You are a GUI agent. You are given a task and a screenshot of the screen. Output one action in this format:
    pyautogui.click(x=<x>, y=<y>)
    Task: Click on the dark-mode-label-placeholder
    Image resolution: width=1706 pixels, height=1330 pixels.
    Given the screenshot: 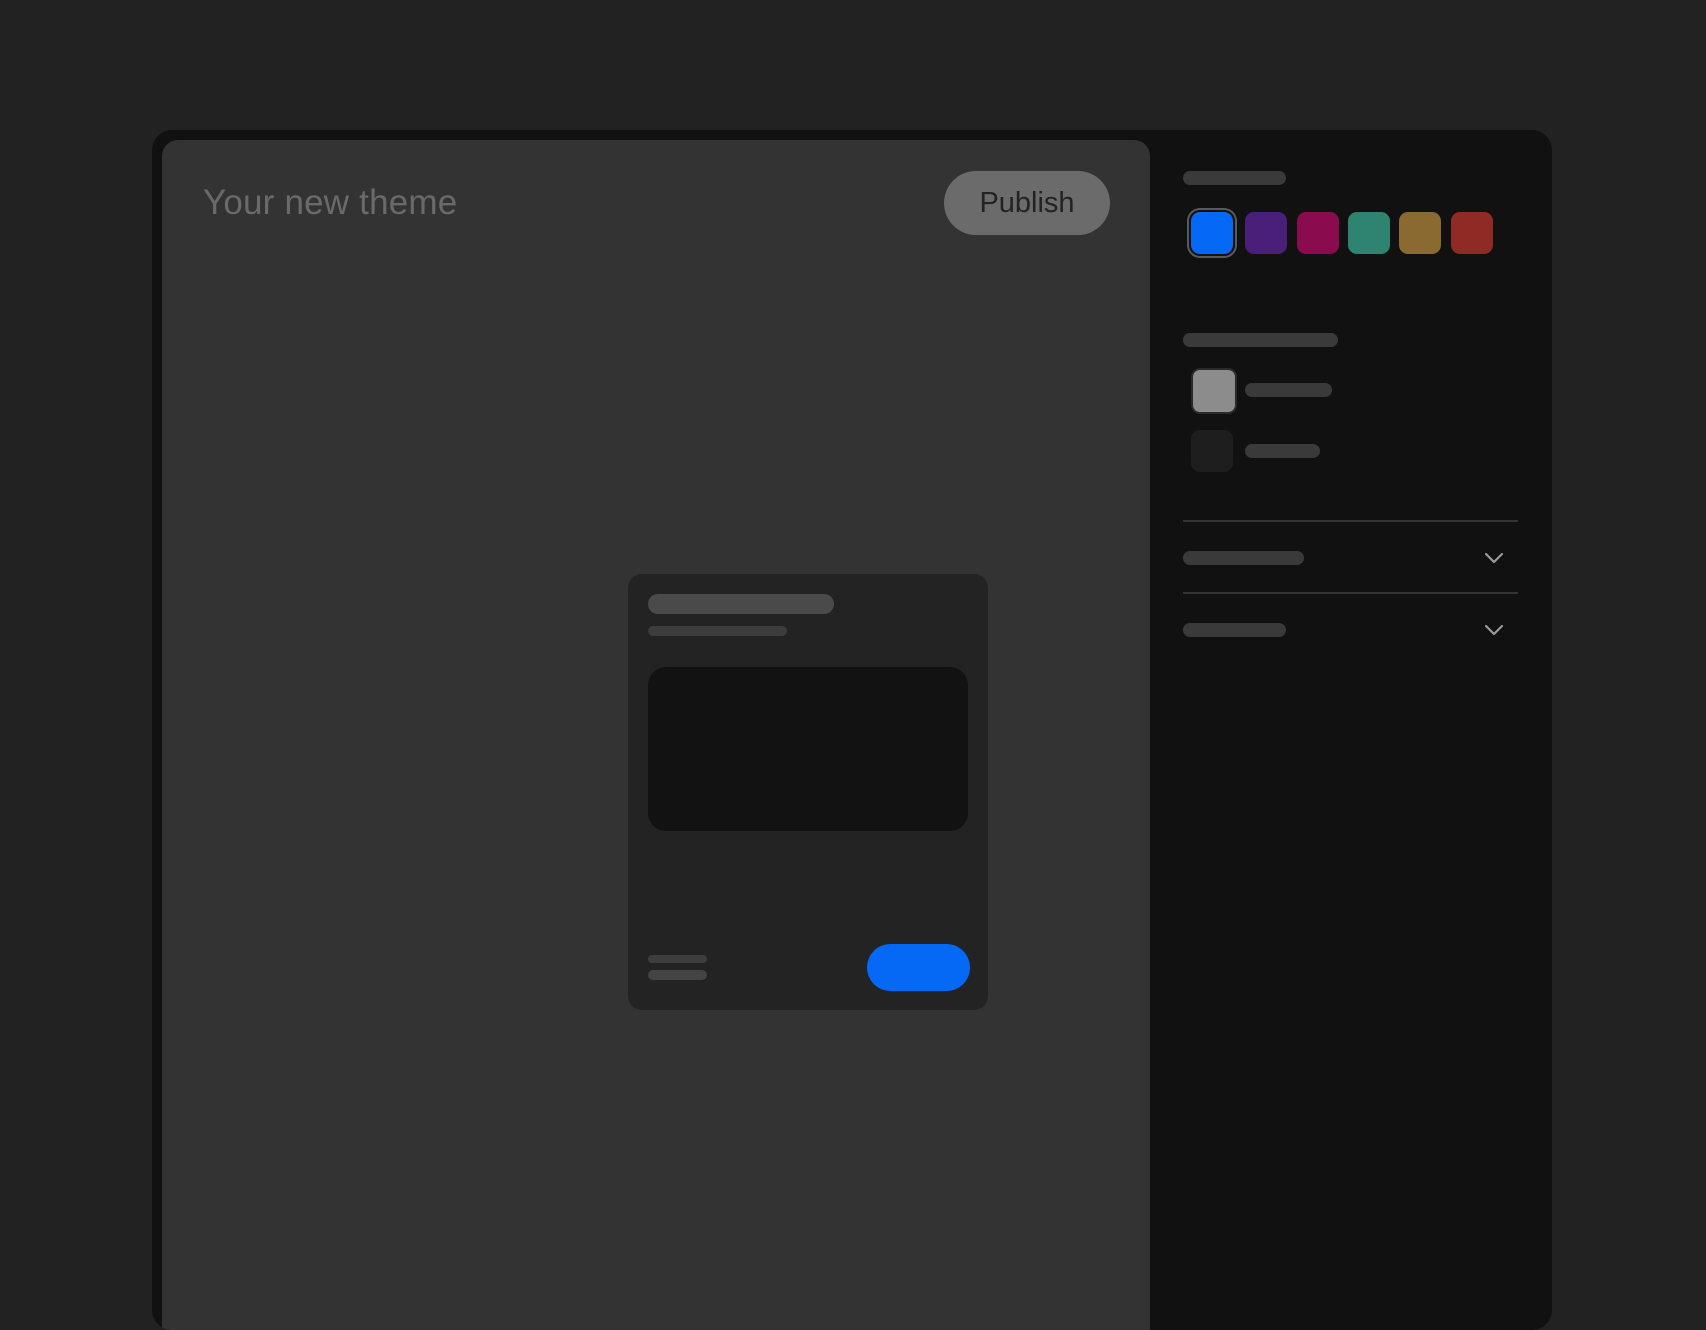 What is the action you would take?
    pyautogui.click(x=1282, y=451)
    